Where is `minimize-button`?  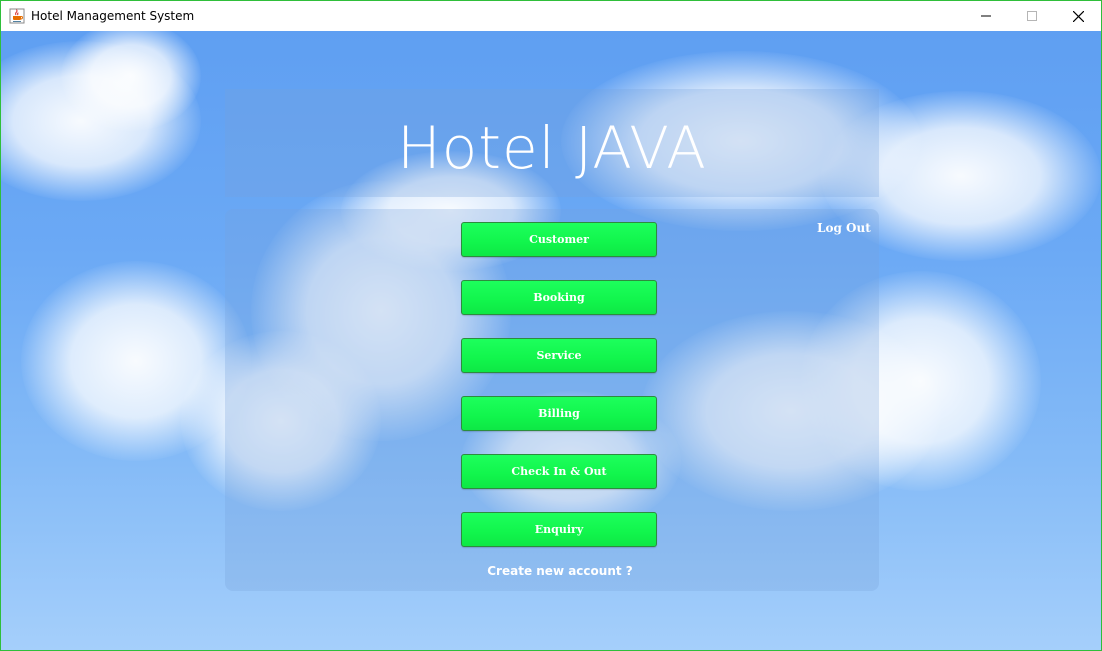
minimize-button is located at coordinates (986, 16).